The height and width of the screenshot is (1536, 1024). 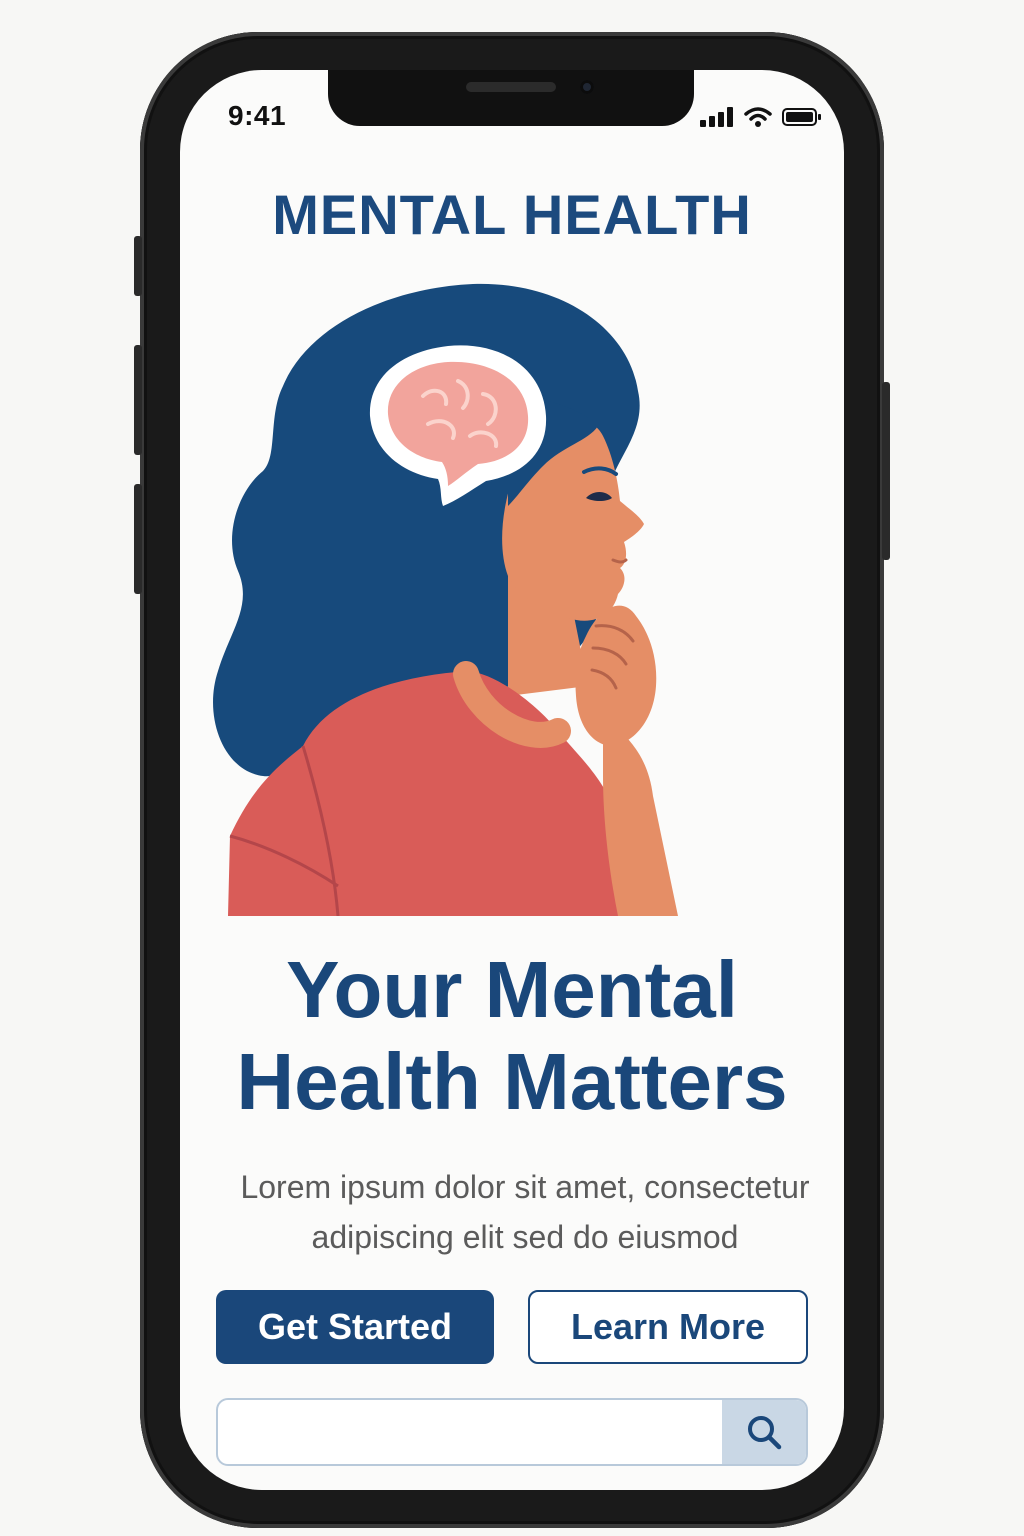 What do you see at coordinates (355, 1327) in the screenshot?
I see `get-started-button: Get Started` at bounding box center [355, 1327].